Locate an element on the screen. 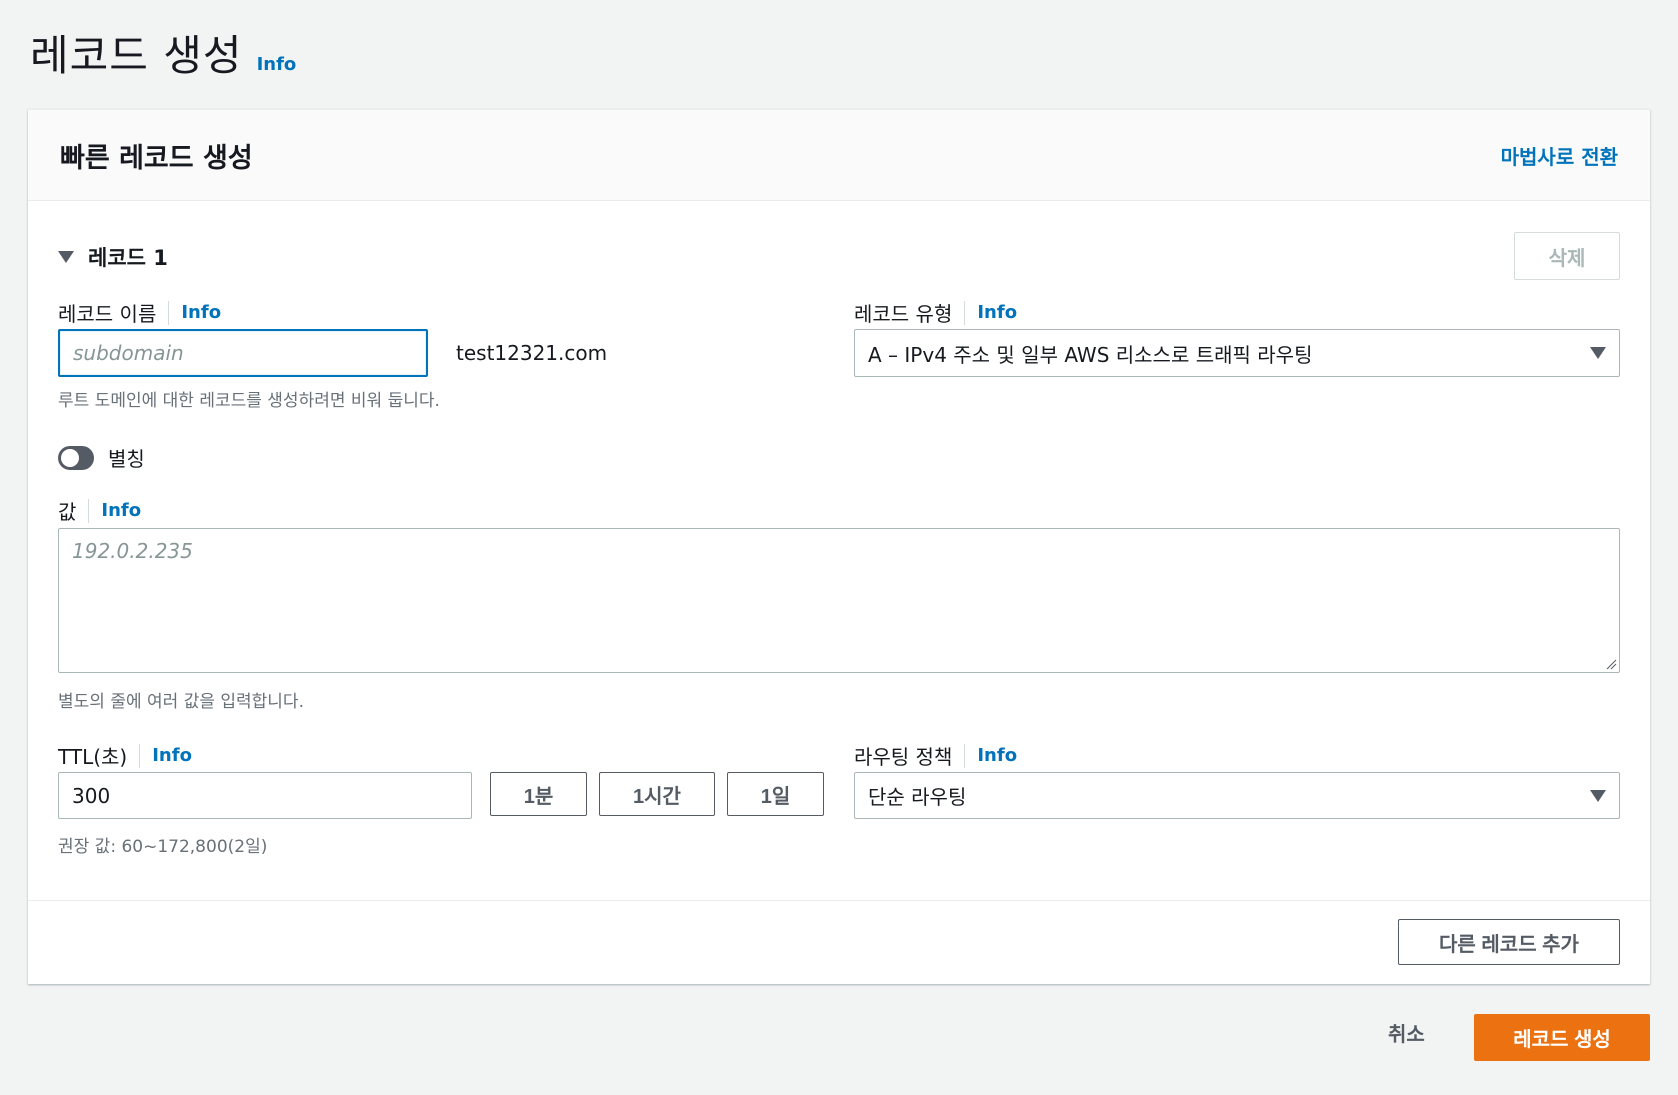 Image resolution: width=1678 pixels, height=1095 pixels. value-info-link: Info is located at coordinates (121, 510).